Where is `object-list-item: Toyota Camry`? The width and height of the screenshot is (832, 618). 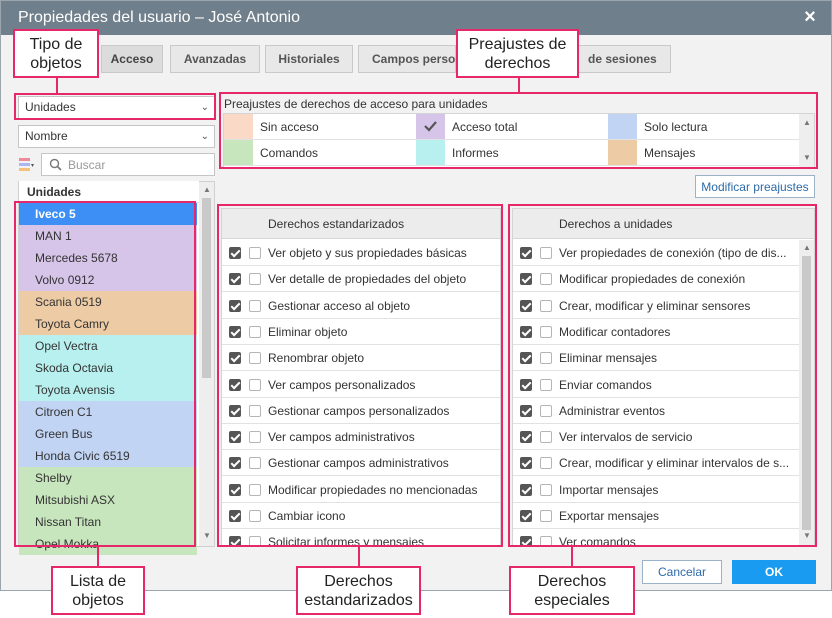 object-list-item: Toyota Camry is located at coordinates (108, 324).